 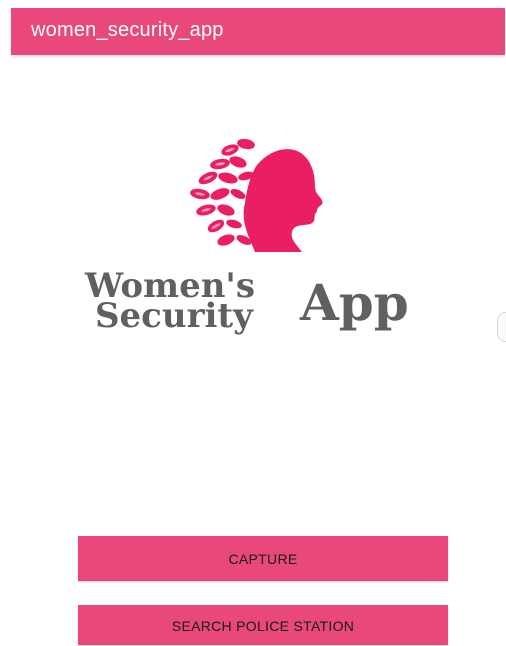 What do you see at coordinates (127, 30) in the screenshot?
I see `app-title: women_security_app` at bounding box center [127, 30].